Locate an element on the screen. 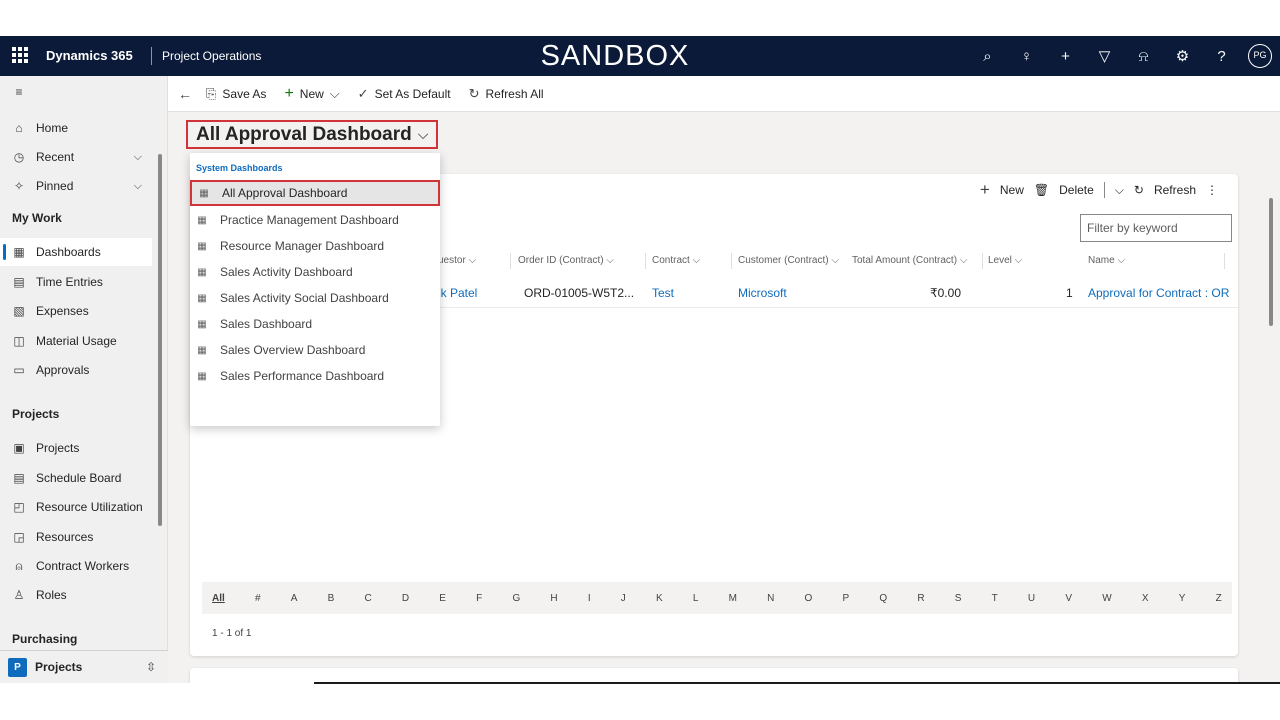 The width and height of the screenshot is (1280, 720). nav-item-approvals: ▭ Approvals is located at coordinates (76, 370).